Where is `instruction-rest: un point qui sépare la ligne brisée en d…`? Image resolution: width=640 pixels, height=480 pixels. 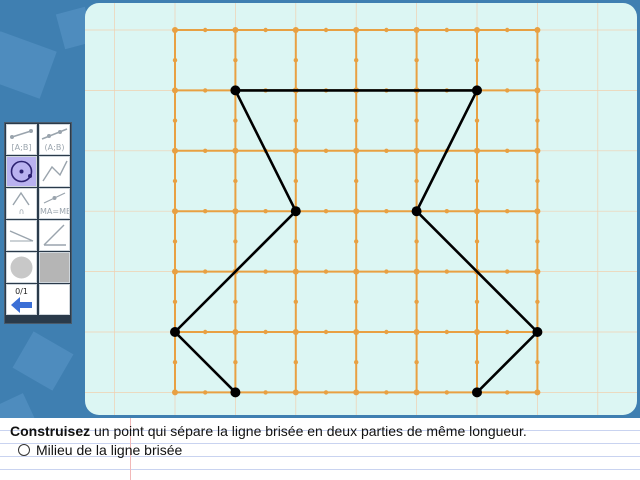 instruction-rest: un point qui sépare la ligne brisée en d… is located at coordinates (308, 431).